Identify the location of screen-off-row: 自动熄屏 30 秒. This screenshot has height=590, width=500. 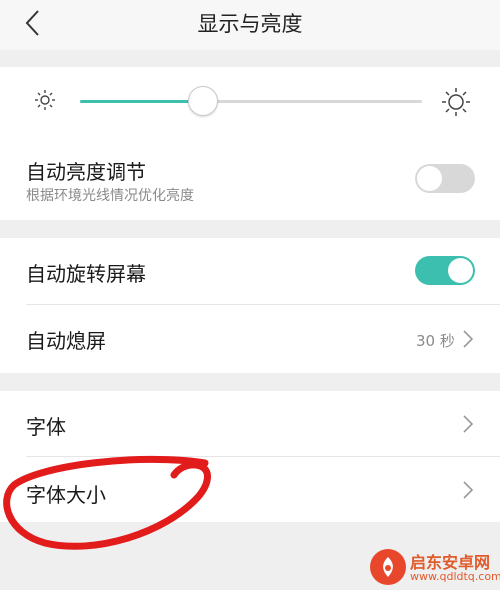
(250, 339).